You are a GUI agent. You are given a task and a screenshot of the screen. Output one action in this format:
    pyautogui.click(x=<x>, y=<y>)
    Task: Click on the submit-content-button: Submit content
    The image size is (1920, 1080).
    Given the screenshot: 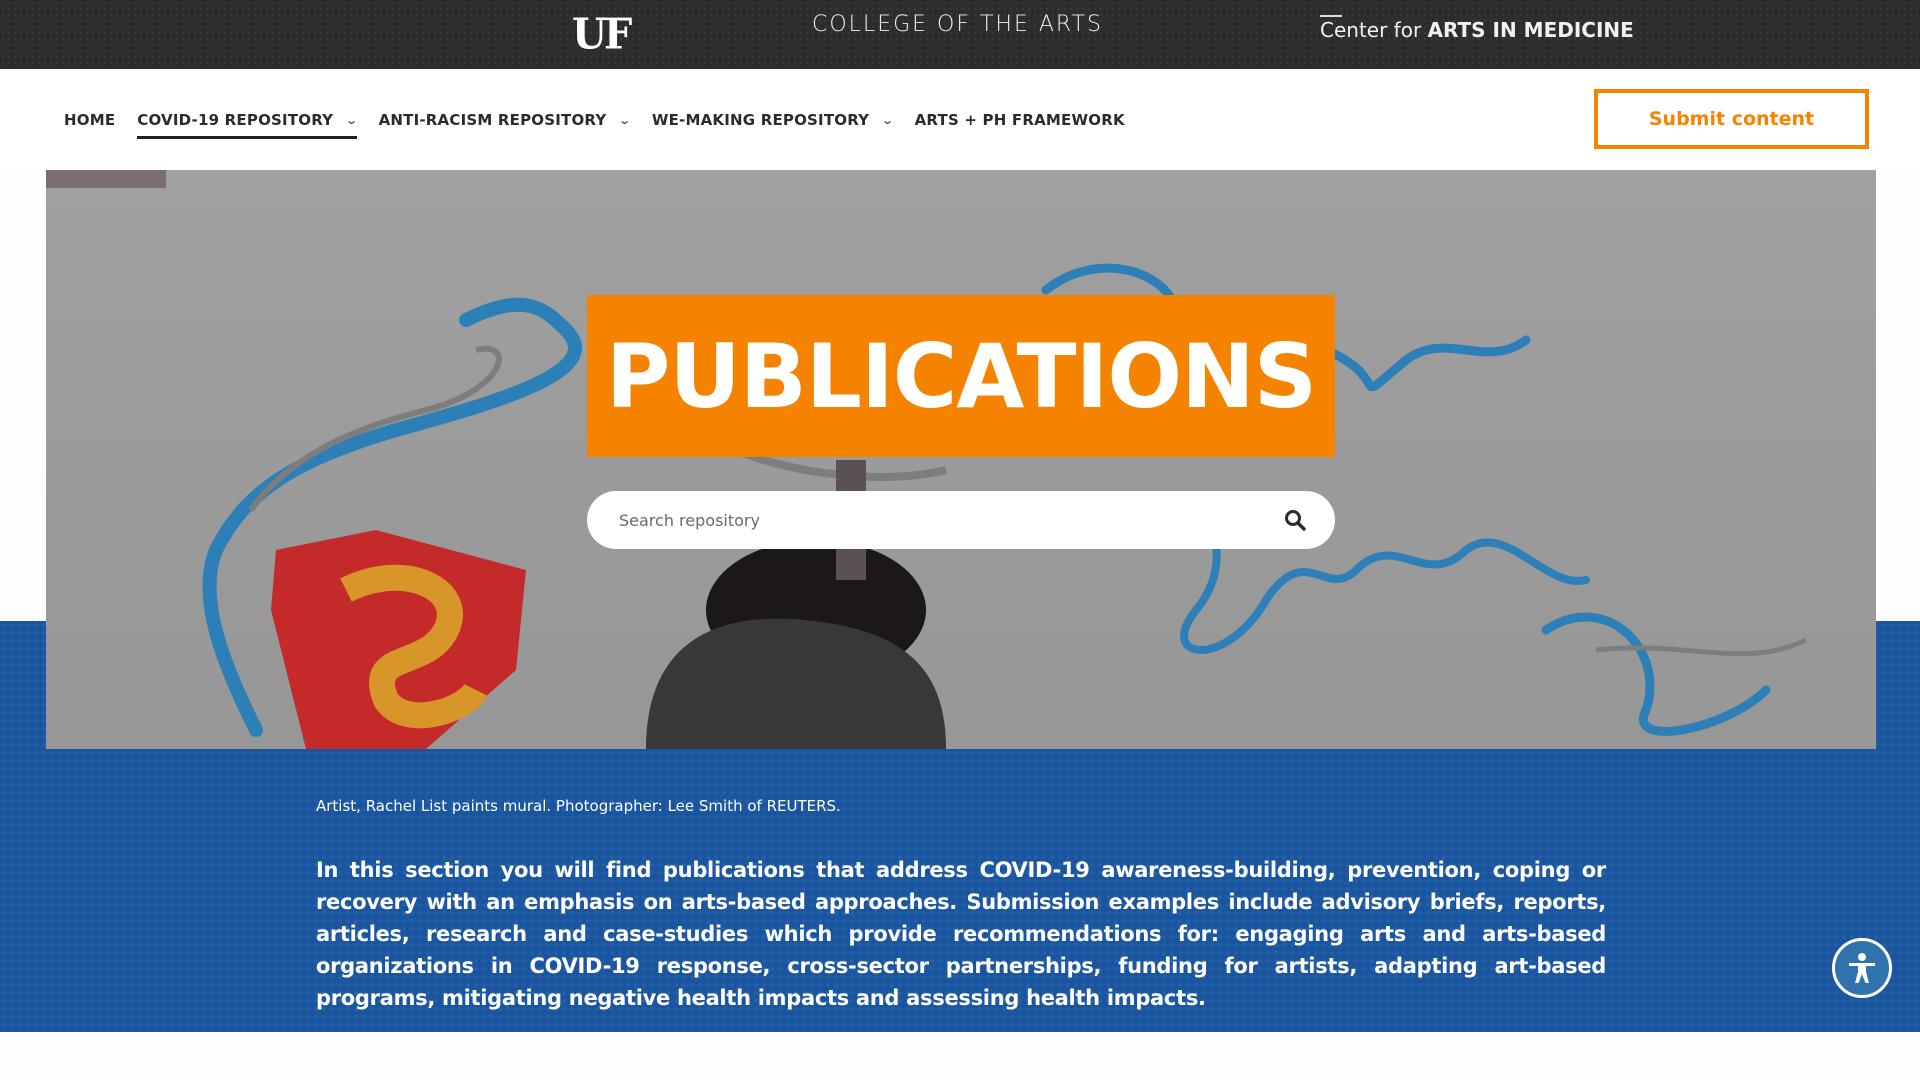 What is the action you would take?
    pyautogui.click(x=1731, y=119)
    